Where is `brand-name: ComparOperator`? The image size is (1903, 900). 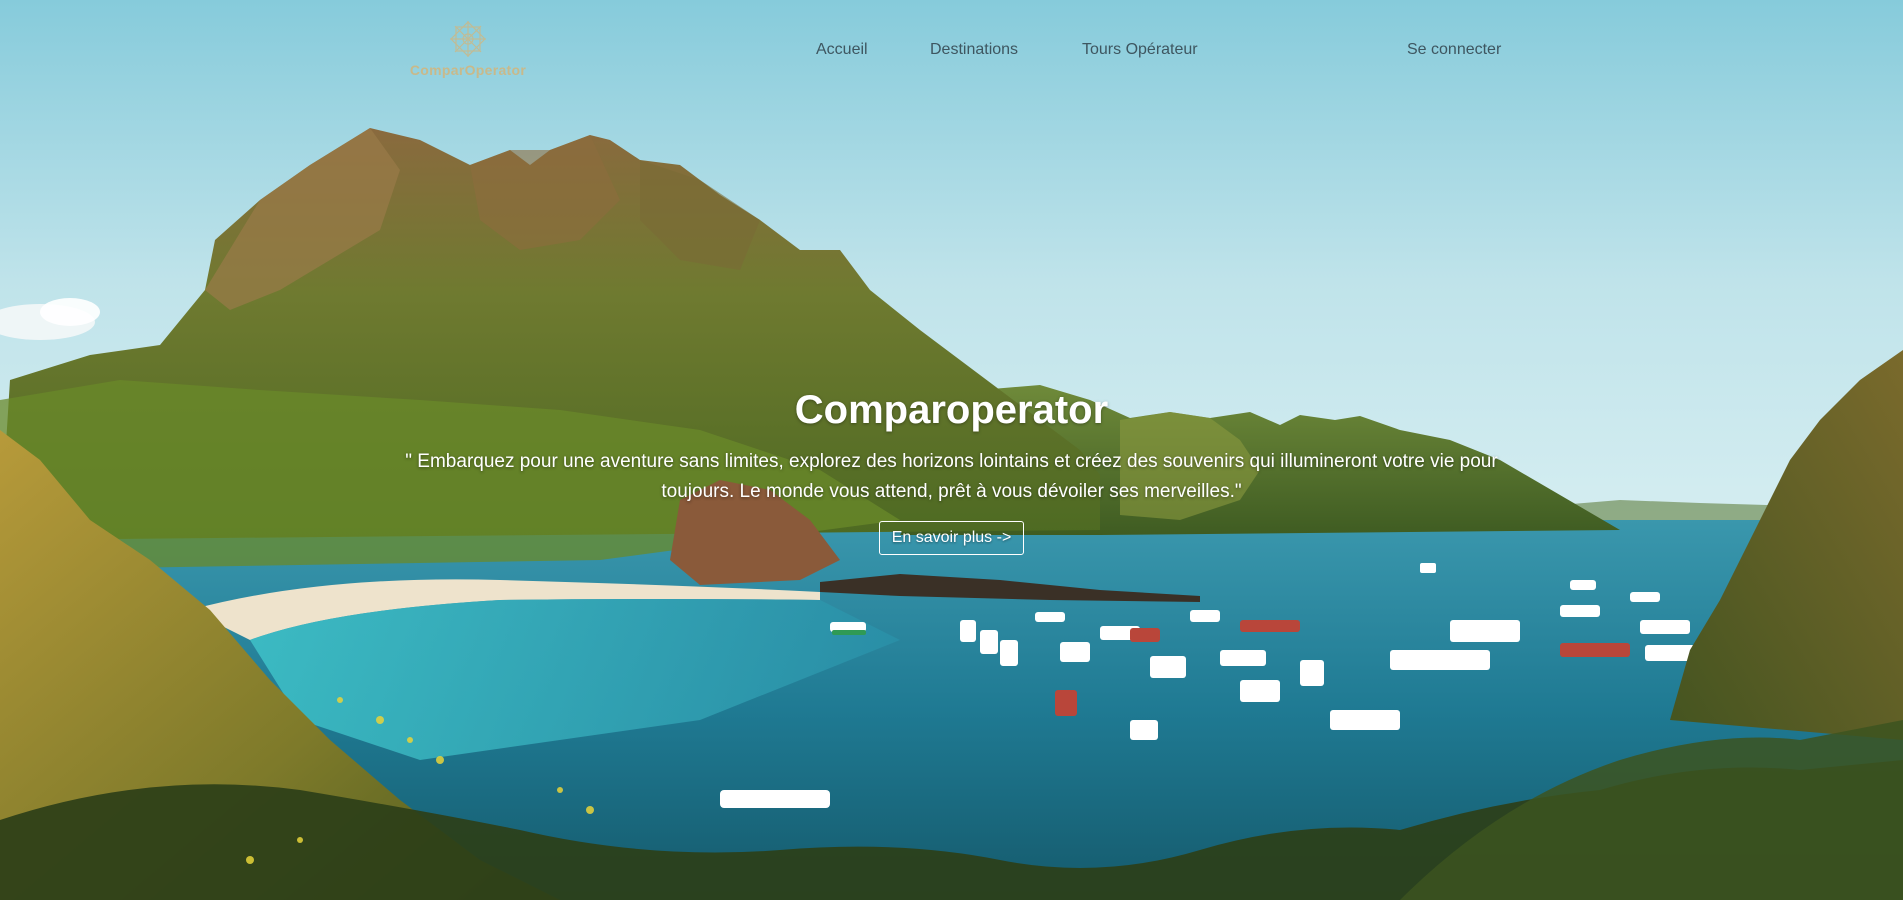 brand-name: ComparOperator is located at coordinates (468, 70).